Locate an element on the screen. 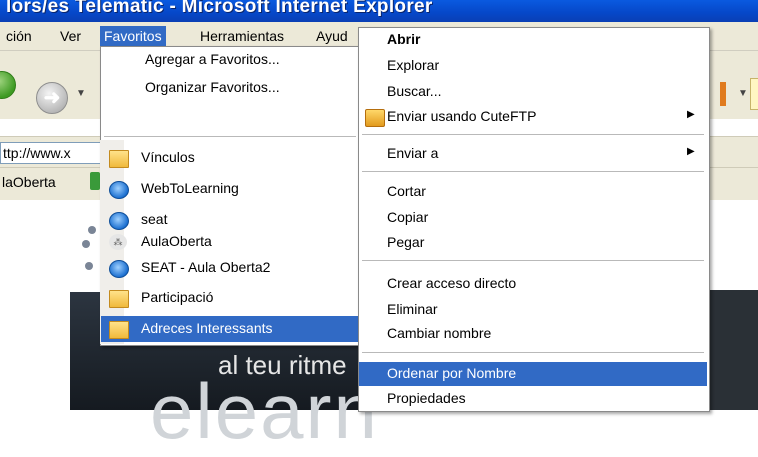 This screenshot has height=457, width=758. favorite-label: Vínculos is located at coordinates (168, 157).